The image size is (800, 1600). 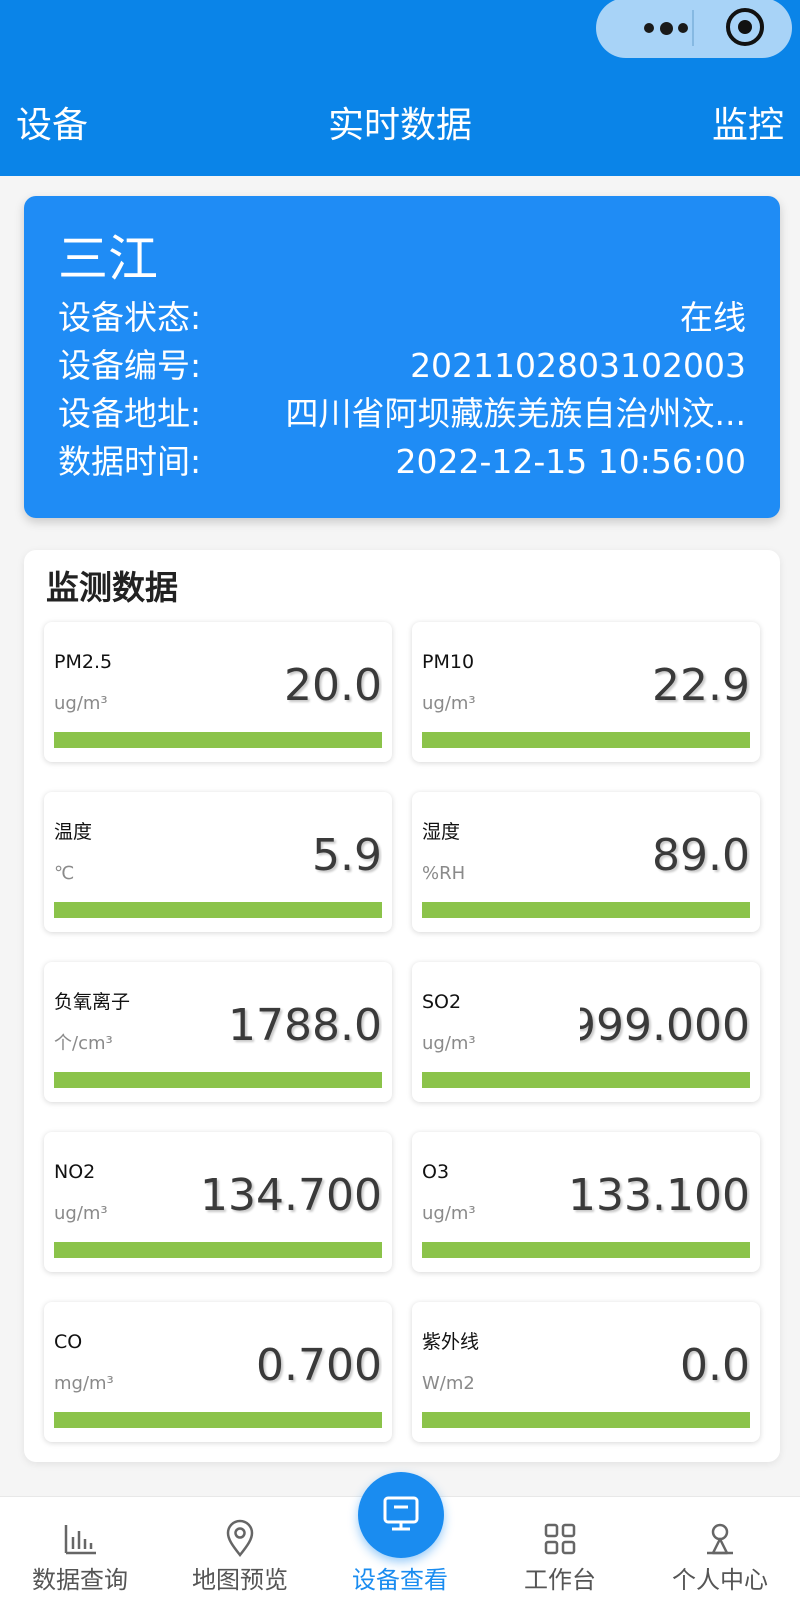 I want to click on metric-value: 999.000, so click(x=665, y=1025).